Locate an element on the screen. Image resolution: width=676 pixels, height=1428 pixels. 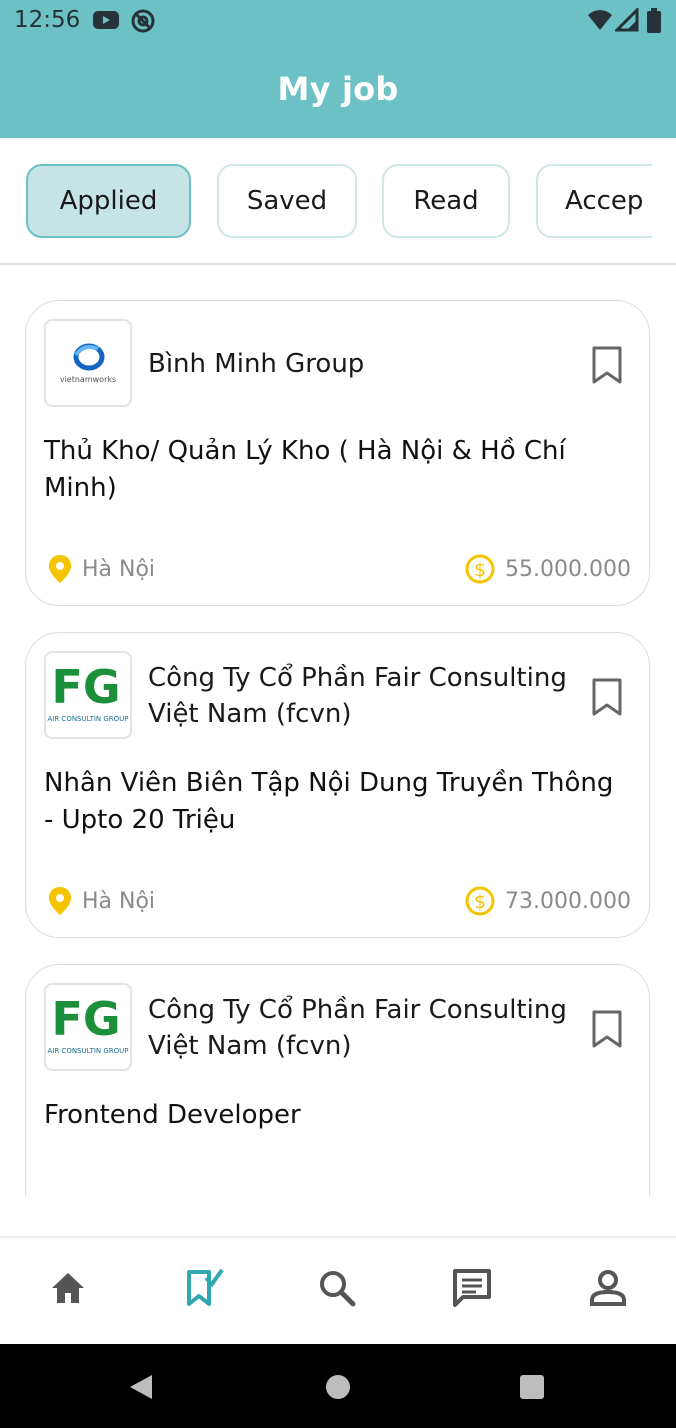
nav-home is located at coordinates (68, 1288).